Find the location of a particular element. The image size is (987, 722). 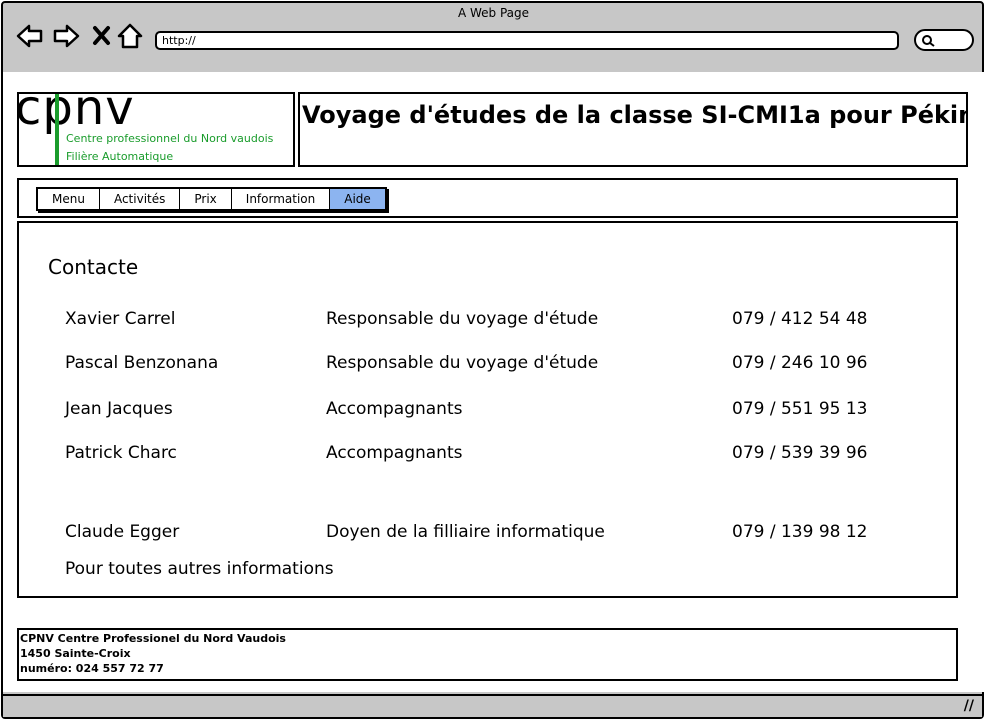

contact-name: Patrick Charc is located at coordinates (121, 453).